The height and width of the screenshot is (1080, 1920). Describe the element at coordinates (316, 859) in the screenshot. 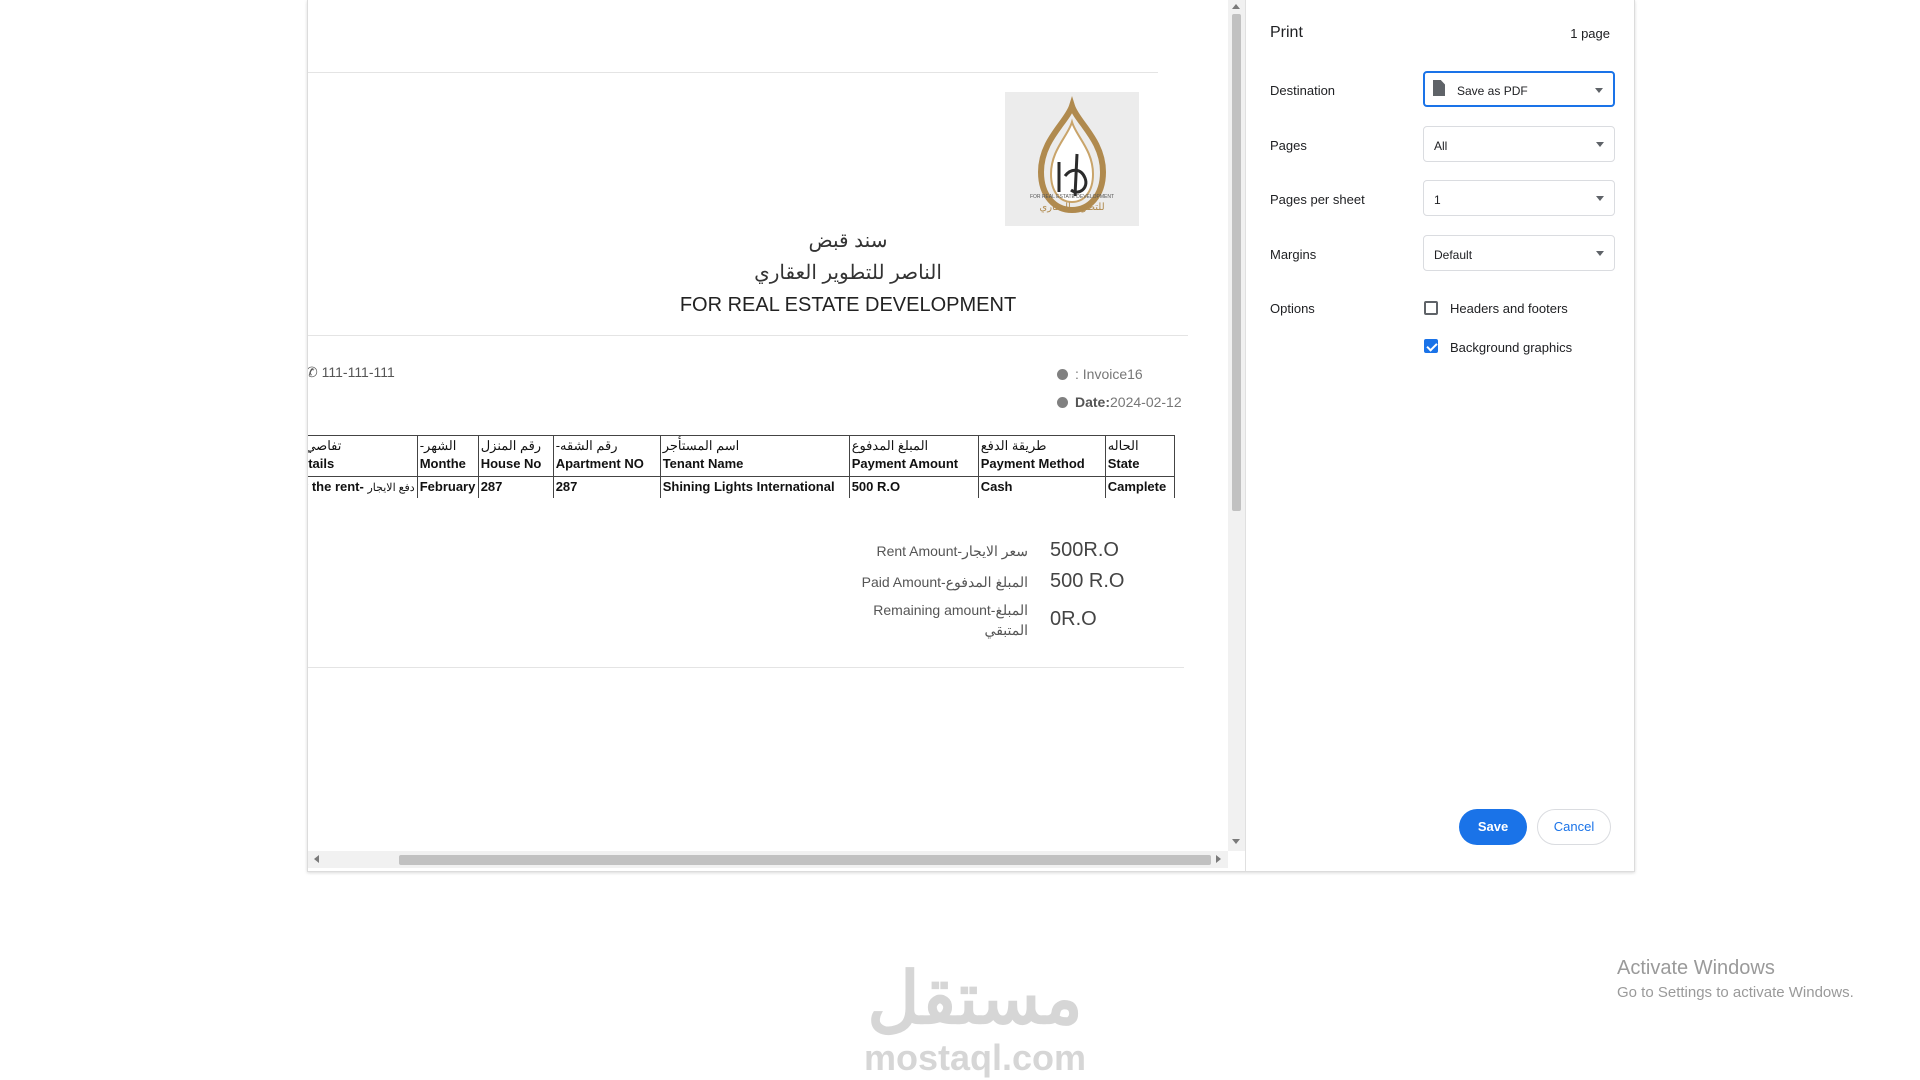

I see `scroll-left-icon` at that location.